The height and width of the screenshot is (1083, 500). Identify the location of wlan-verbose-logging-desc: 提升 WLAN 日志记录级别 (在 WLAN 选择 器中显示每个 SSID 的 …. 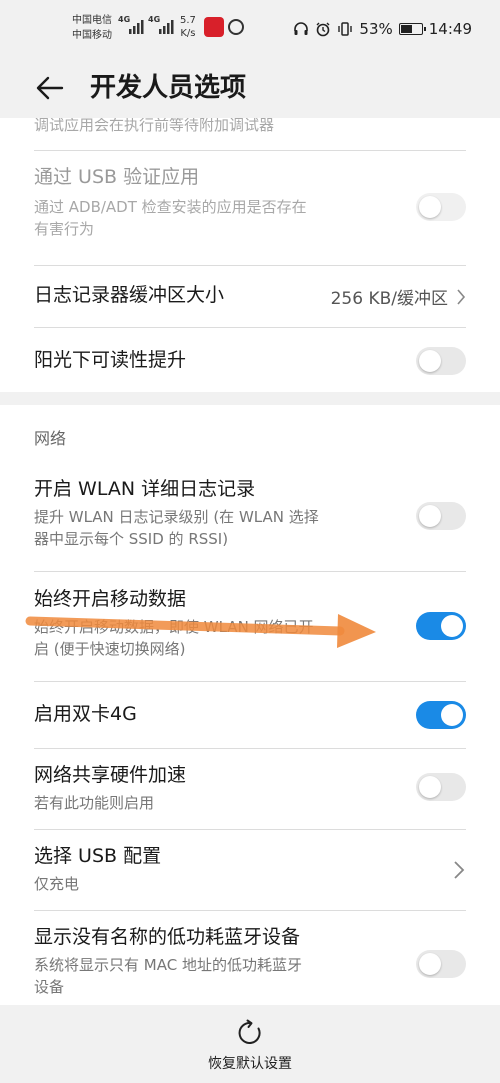
(176, 528).